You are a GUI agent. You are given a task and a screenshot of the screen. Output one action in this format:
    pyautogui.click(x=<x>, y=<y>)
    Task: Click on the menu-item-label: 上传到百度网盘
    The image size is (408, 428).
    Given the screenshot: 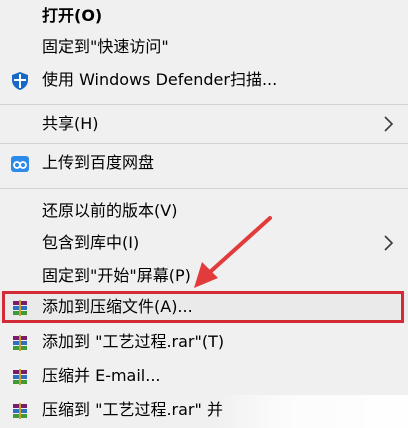 What is the action you would take?
    pyautogui.click(x=98, y=162)
    